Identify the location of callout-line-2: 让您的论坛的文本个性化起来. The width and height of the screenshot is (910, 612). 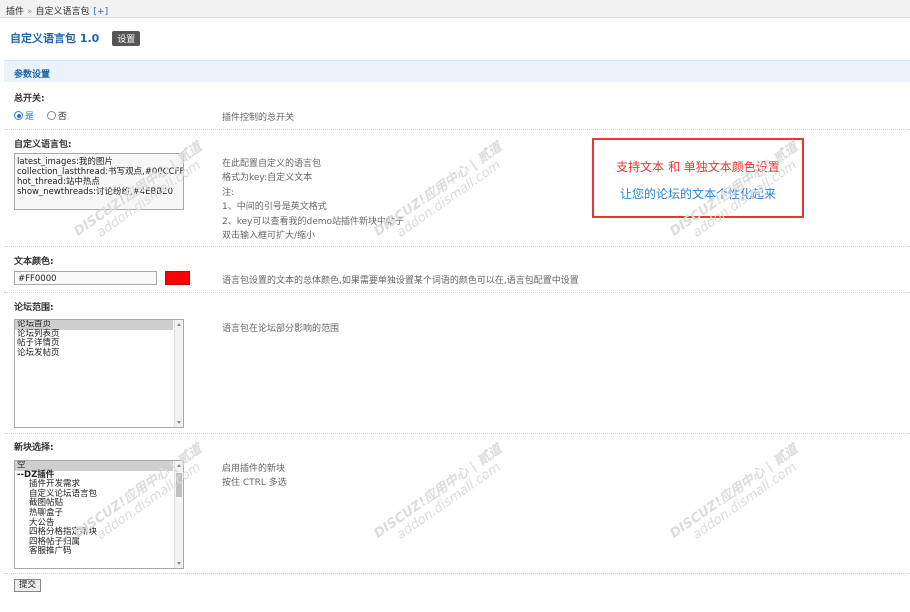
(697, 194).